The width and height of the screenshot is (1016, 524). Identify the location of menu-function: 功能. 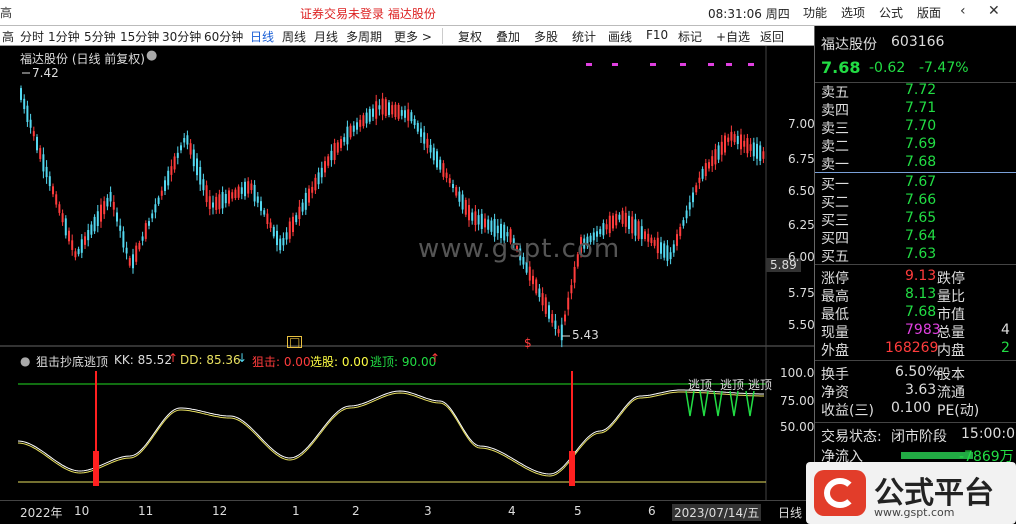
(815, 12).